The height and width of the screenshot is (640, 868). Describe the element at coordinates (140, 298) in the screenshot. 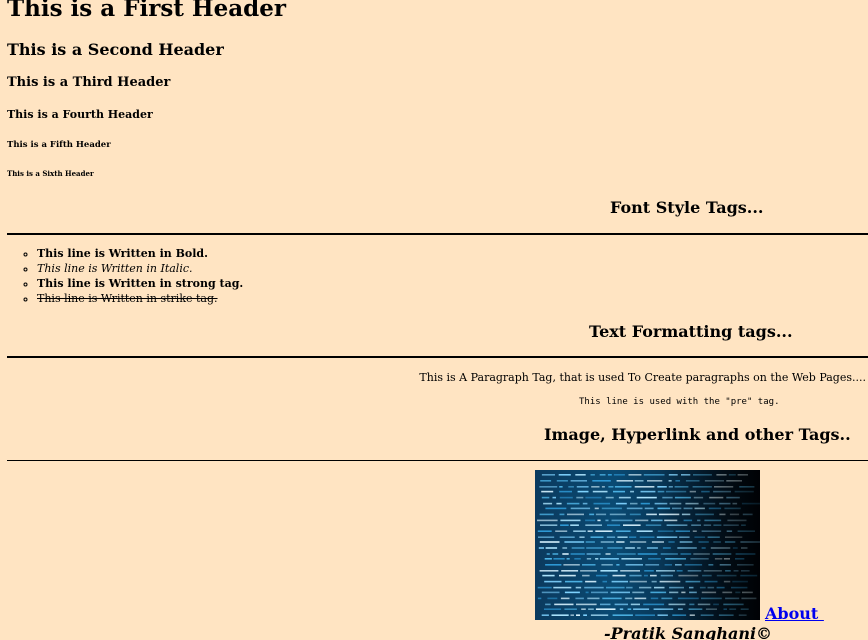

I see `list-item-strike: This line is Written in strike tag.` at that location.